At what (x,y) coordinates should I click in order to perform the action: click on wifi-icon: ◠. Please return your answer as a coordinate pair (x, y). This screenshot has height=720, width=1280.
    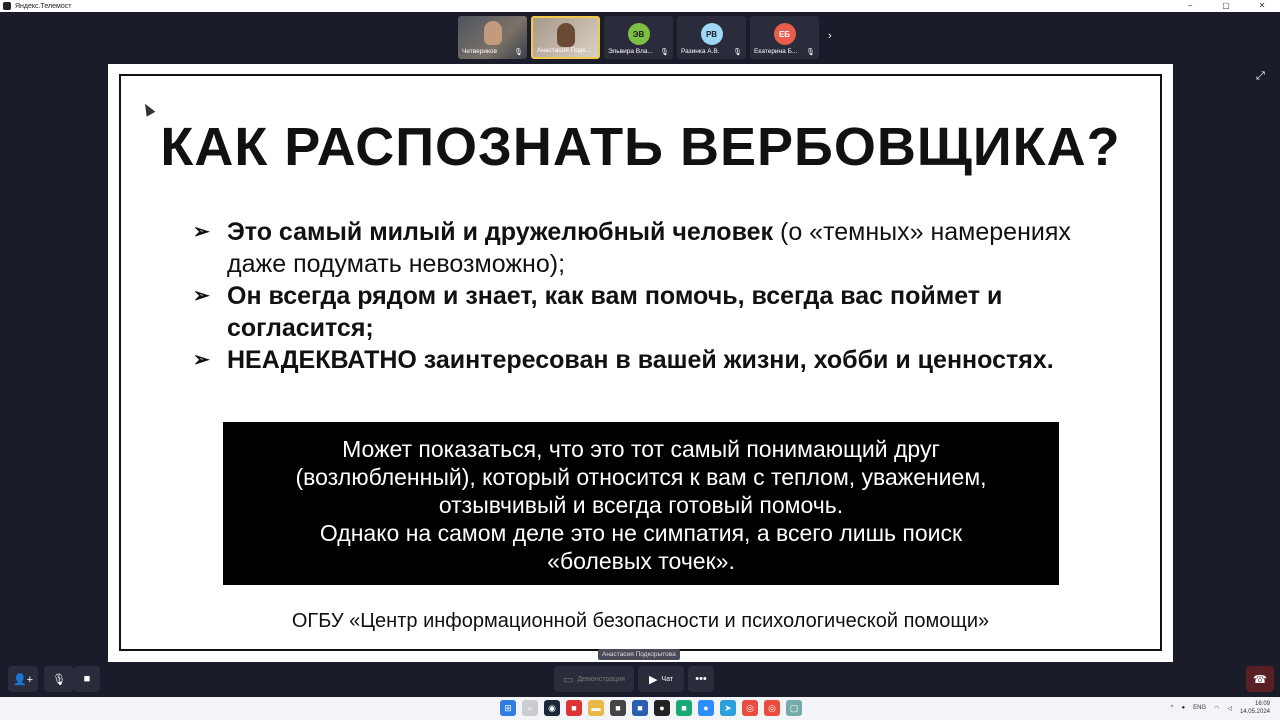
    Looking at the image, I should click on (1216, 708).